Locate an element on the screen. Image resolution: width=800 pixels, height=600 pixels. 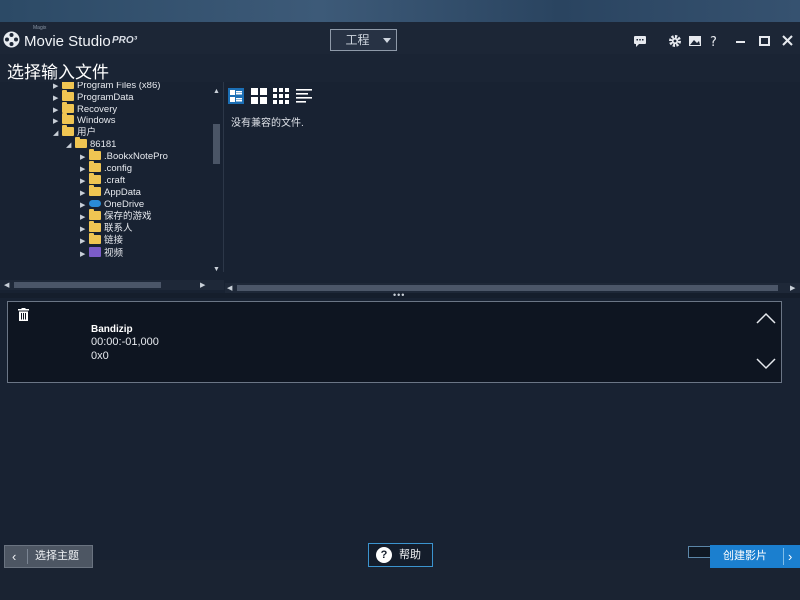
tree-item-label: 86181 is located at coordinates (103, 144).